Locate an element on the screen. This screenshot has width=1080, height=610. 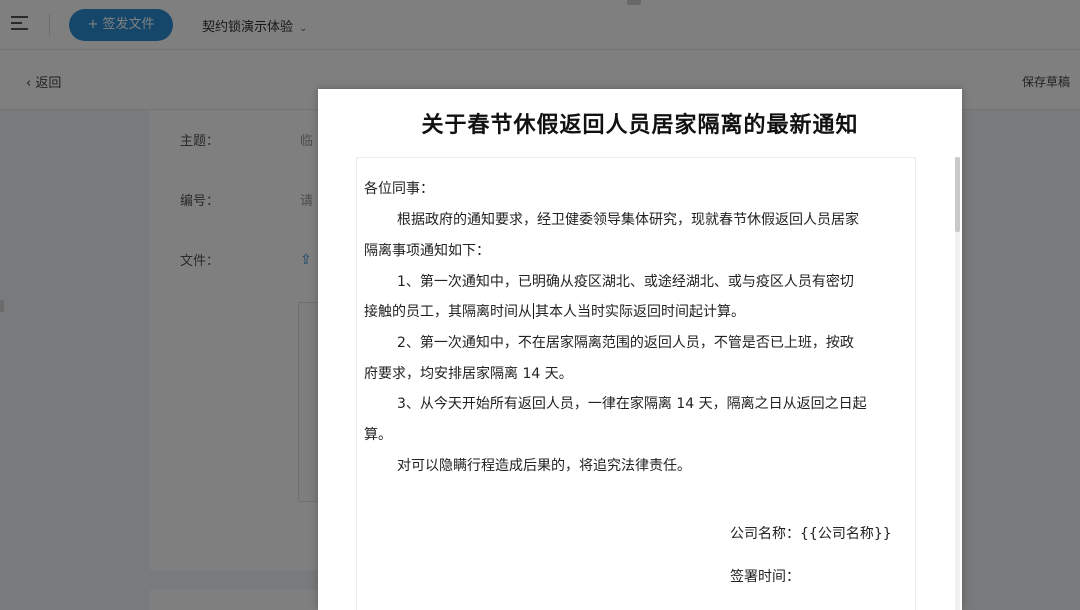
document-scrollbar is located at coordinates (957, 383).